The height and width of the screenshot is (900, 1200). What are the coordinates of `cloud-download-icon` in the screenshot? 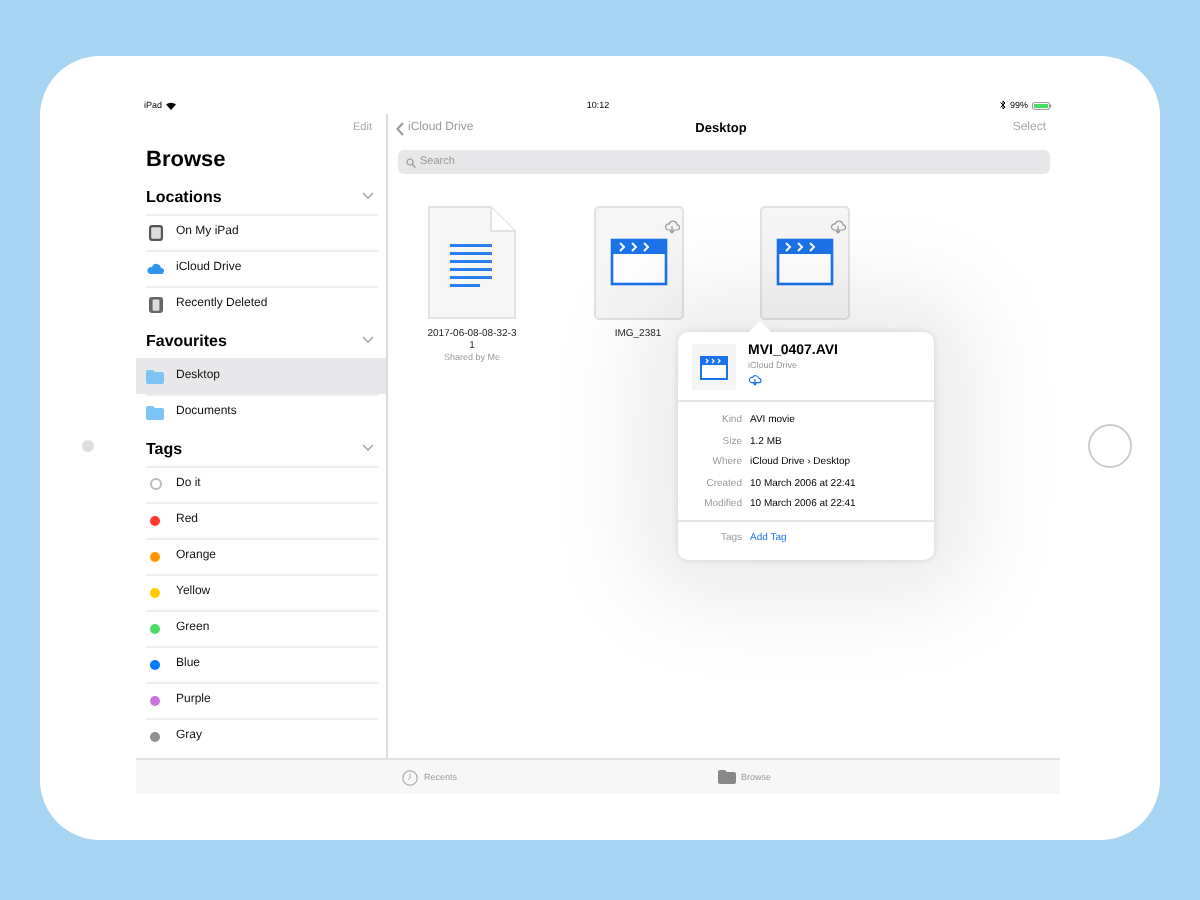 It's located at (755, 380).